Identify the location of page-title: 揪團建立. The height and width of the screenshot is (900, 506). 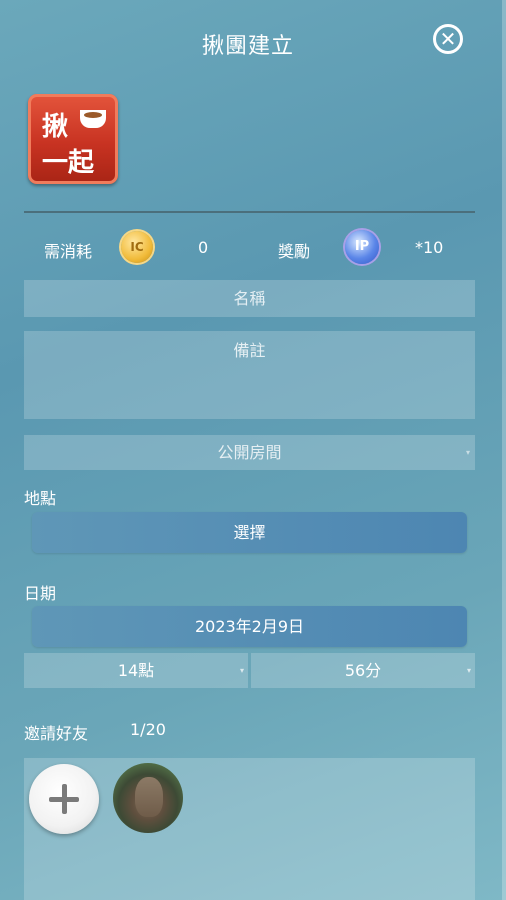
(247, 46).